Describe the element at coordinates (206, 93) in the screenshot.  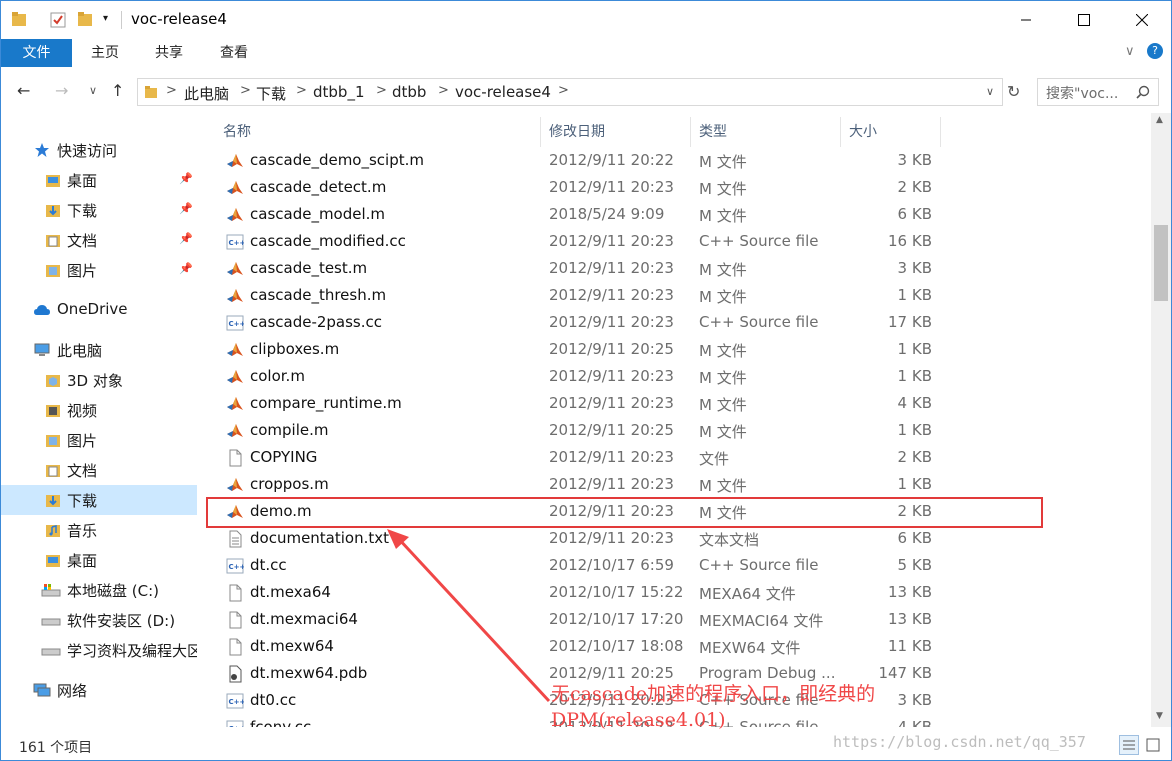
I see `breadcrumb-this-pc: 此电脑` at that location.